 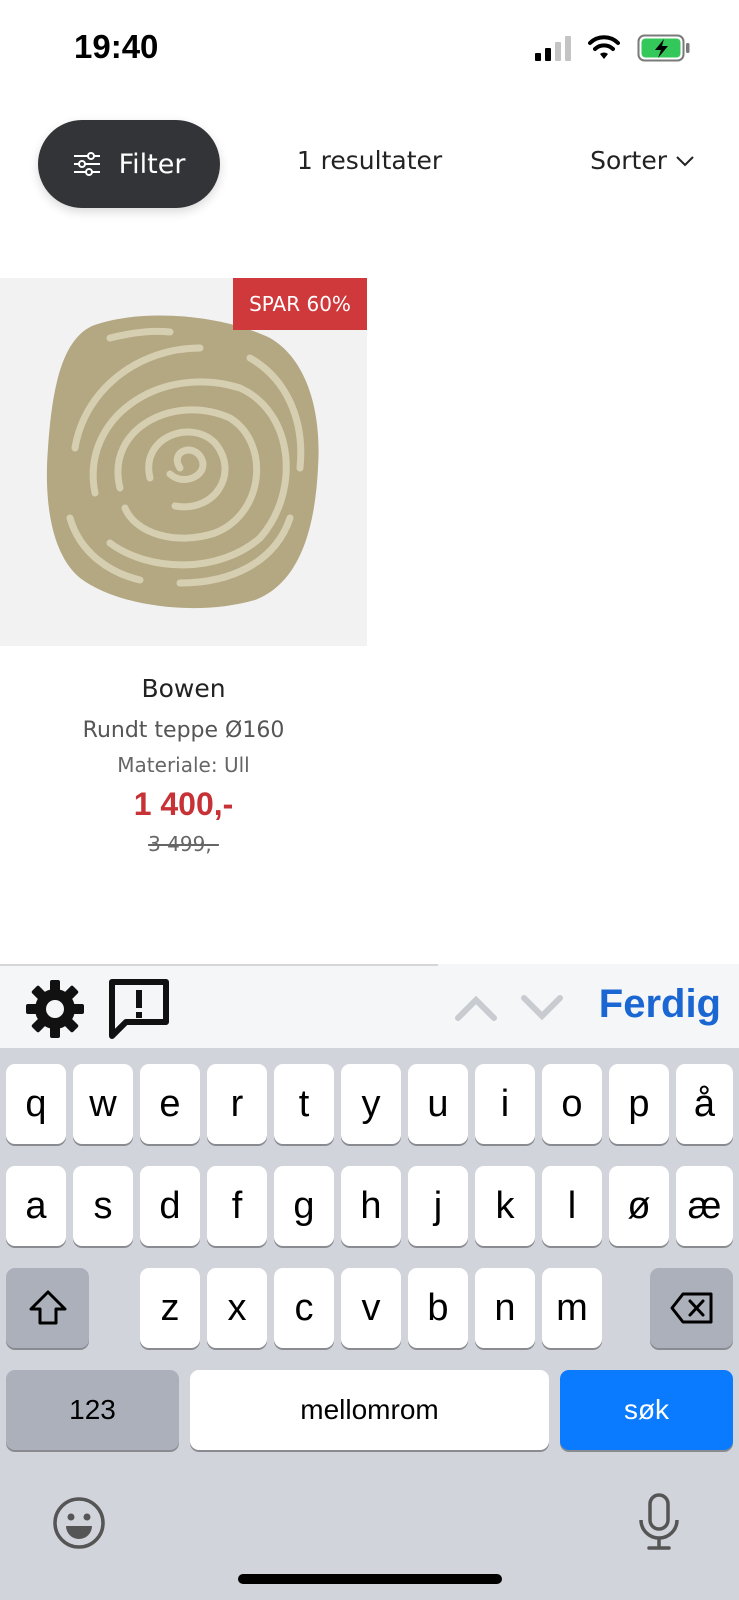 I want to click on key-b: b, so click(x=438, y=1308).